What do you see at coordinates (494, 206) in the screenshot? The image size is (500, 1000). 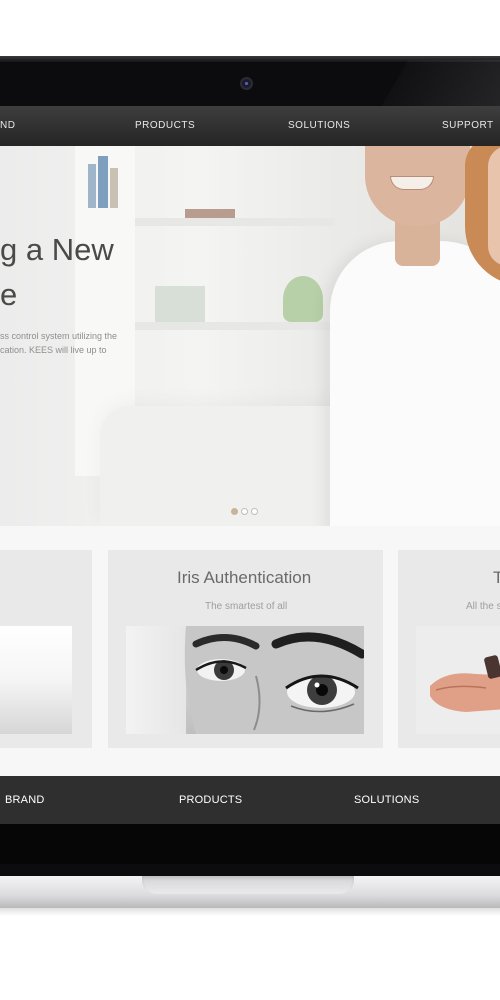 I see `hero-person2-face` at bounding box center [494, 206].